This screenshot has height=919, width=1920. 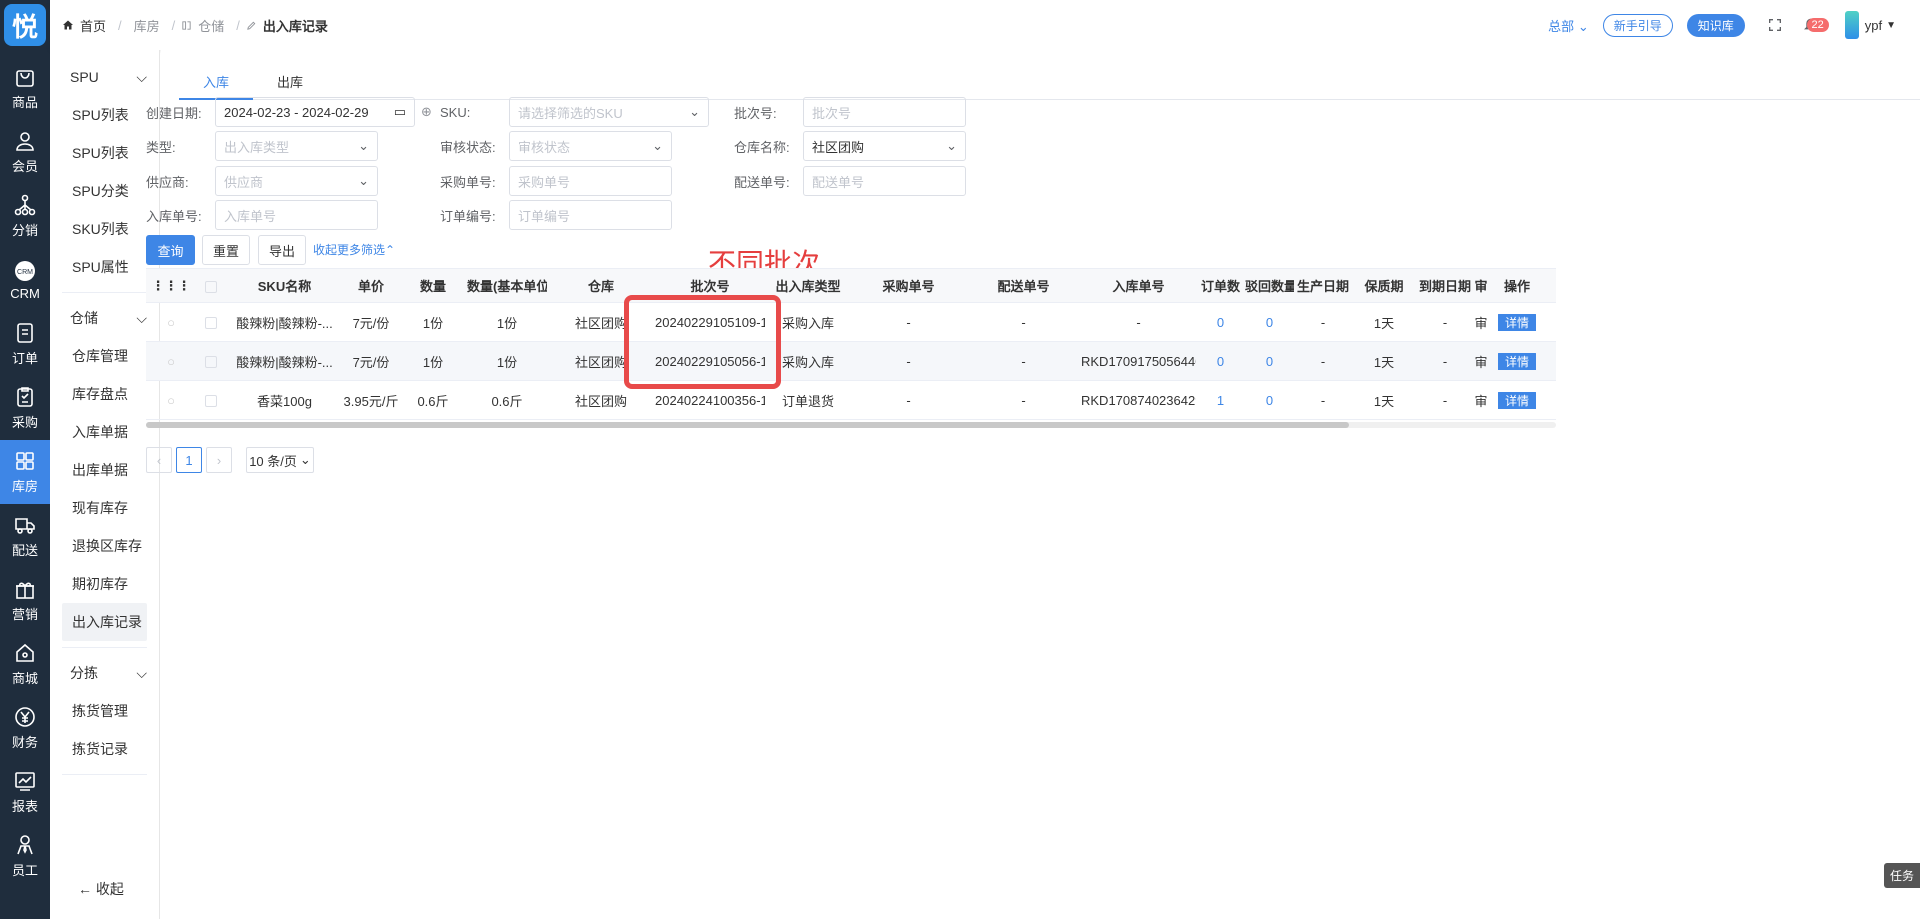 I want to click on nav-item-member: 会员, so click(x=25, y=152).